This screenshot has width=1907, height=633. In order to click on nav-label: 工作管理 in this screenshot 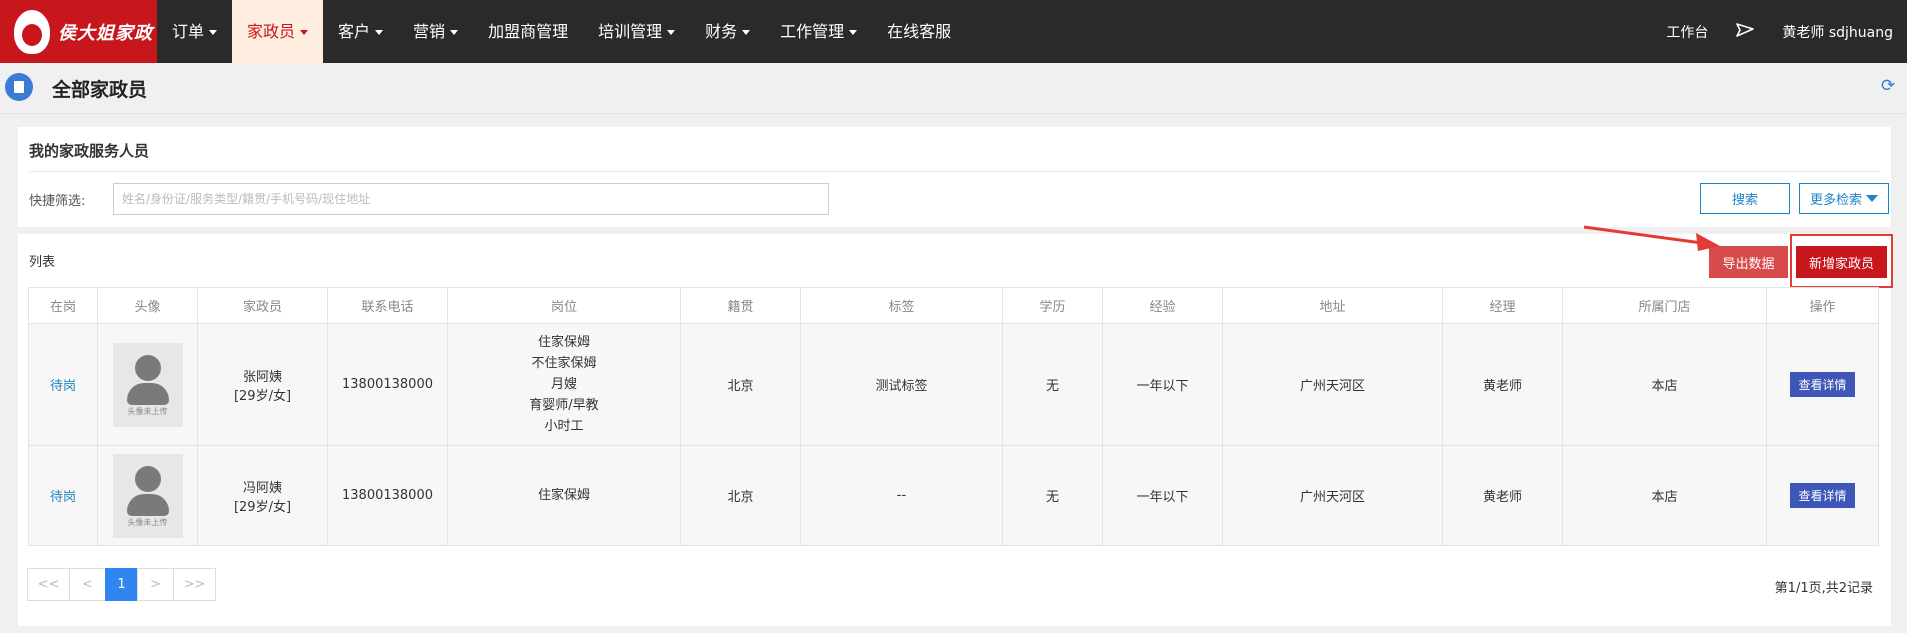, I will do `click(812, 31)`.